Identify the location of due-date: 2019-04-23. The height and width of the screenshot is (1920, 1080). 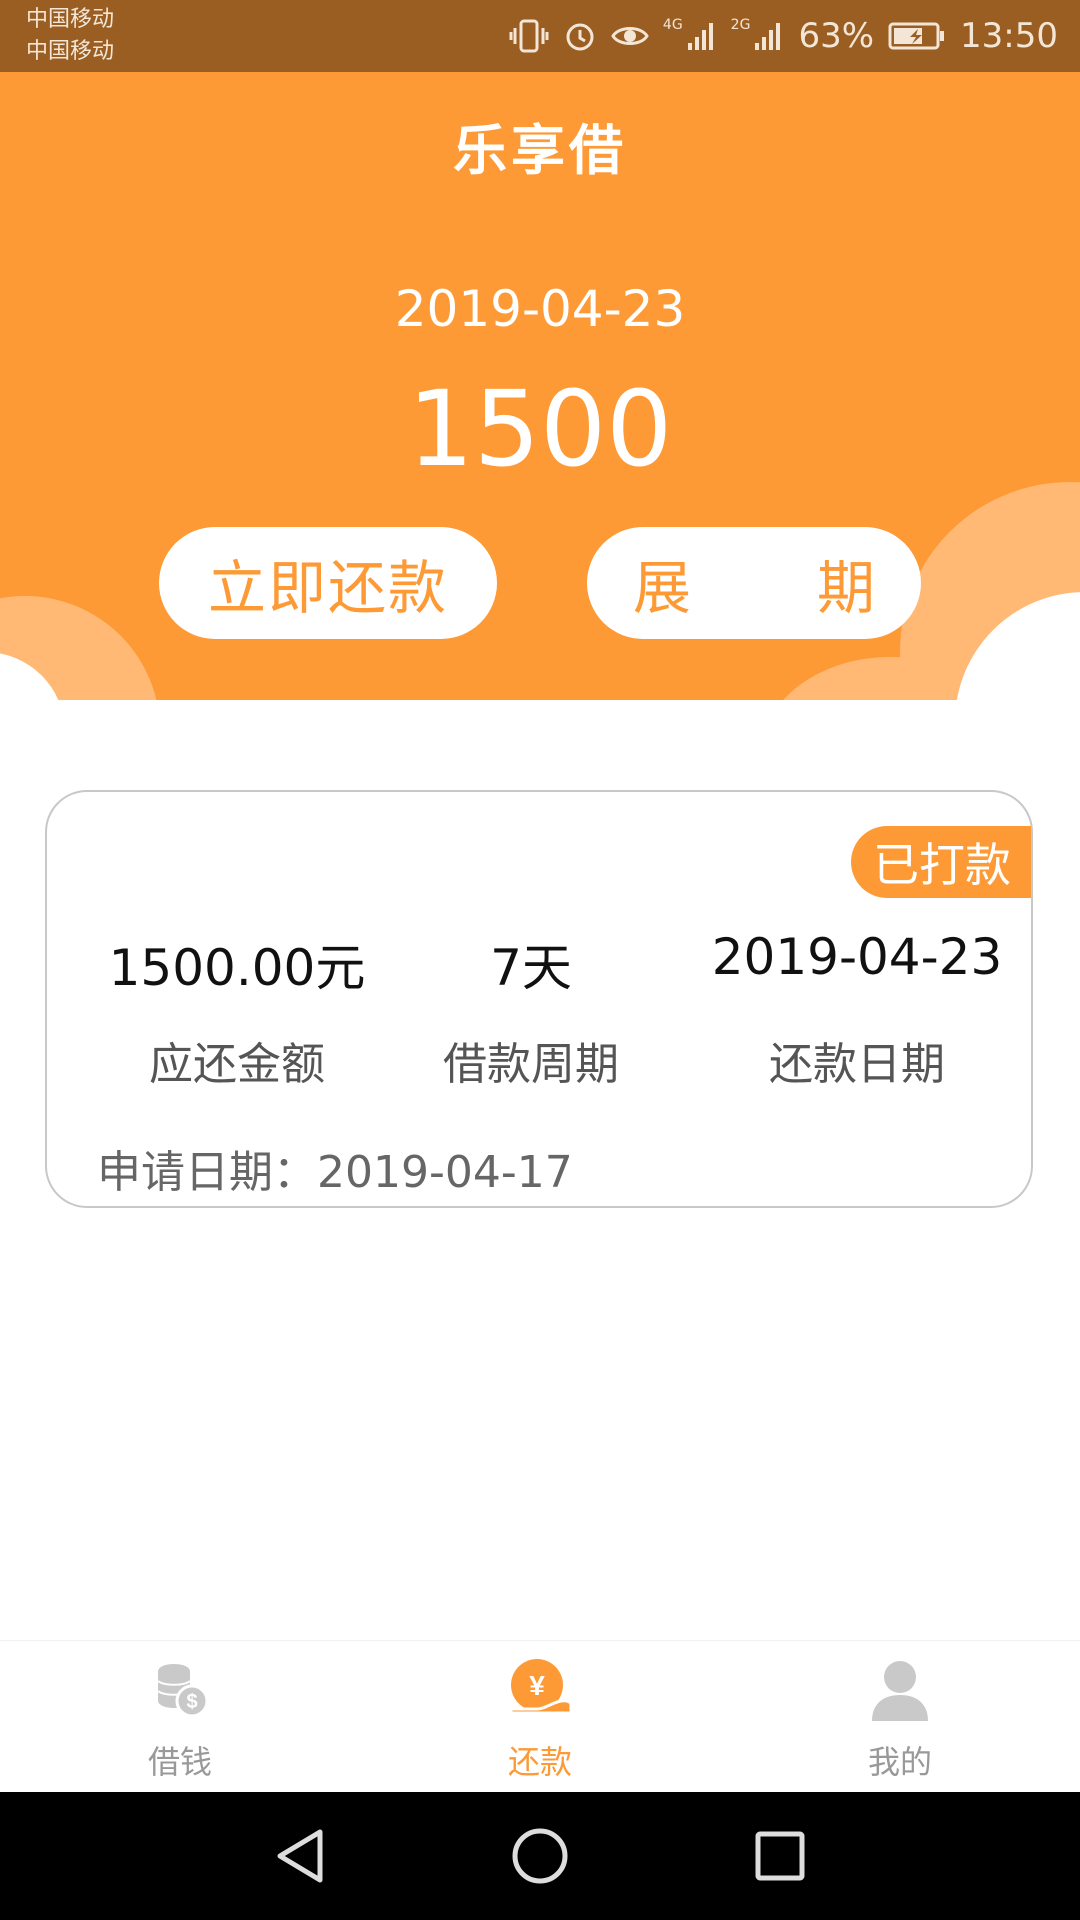
(540, 309).